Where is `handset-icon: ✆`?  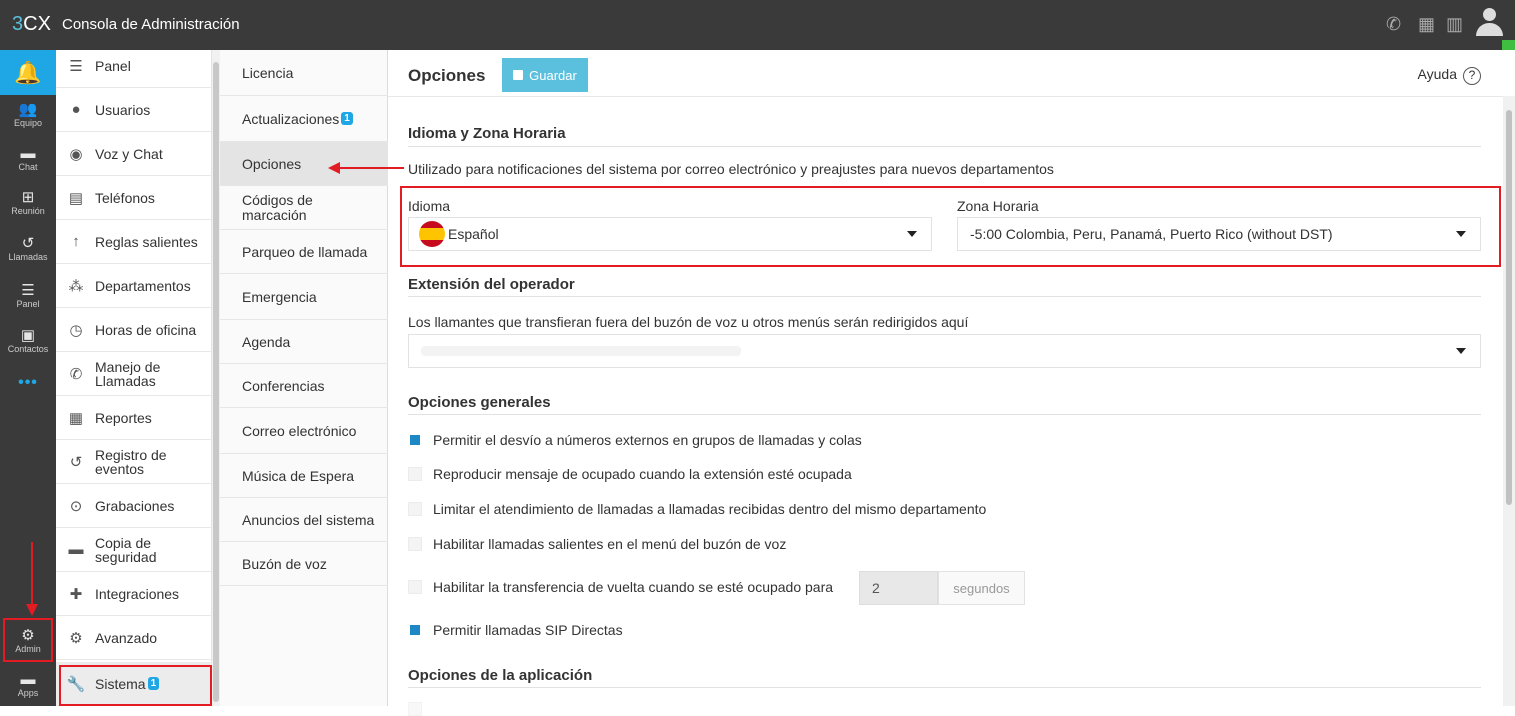
handset-icon: ✆ is located at coordinates (76, 374).